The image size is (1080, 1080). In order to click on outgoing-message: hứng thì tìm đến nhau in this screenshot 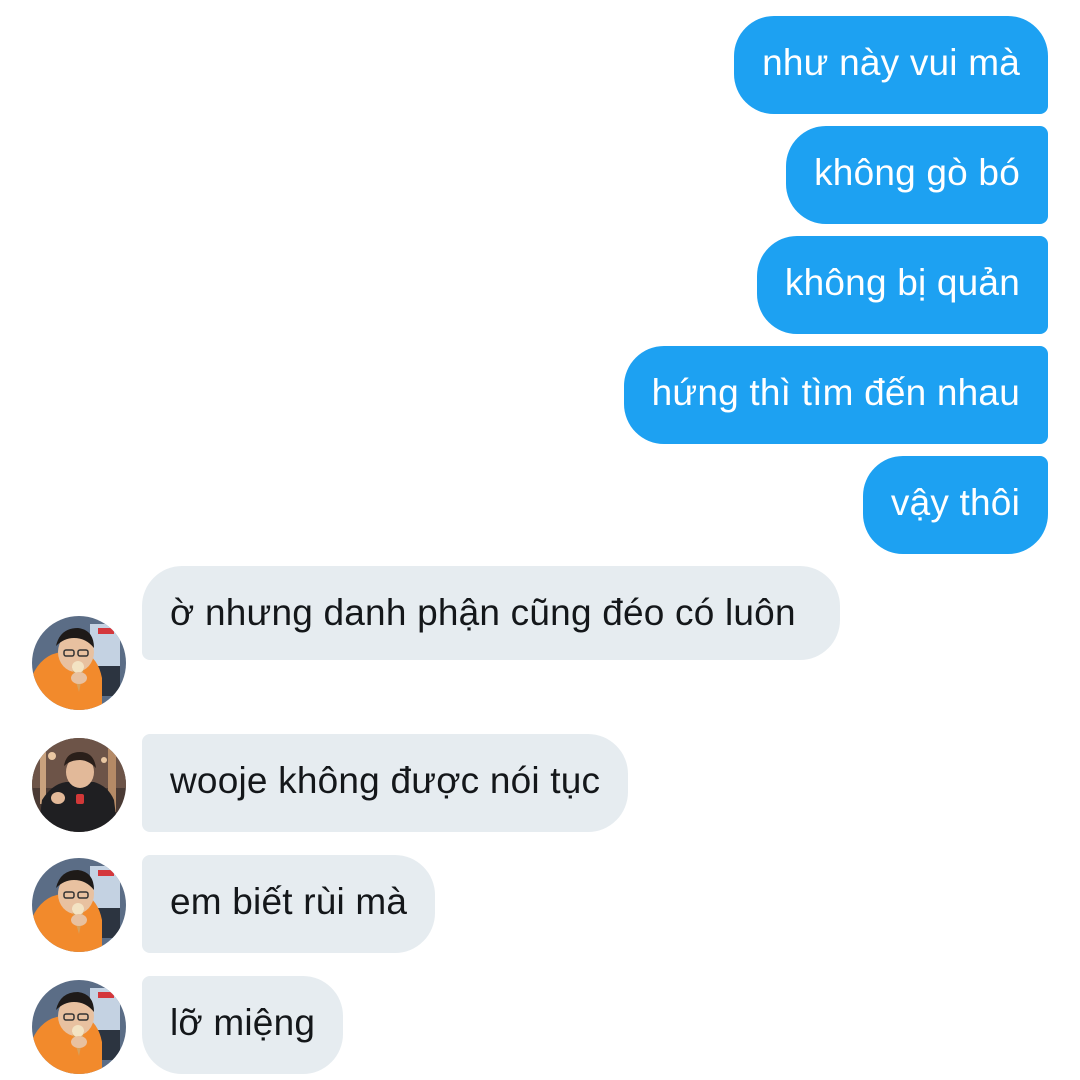, I will do `click(835, 395)`.